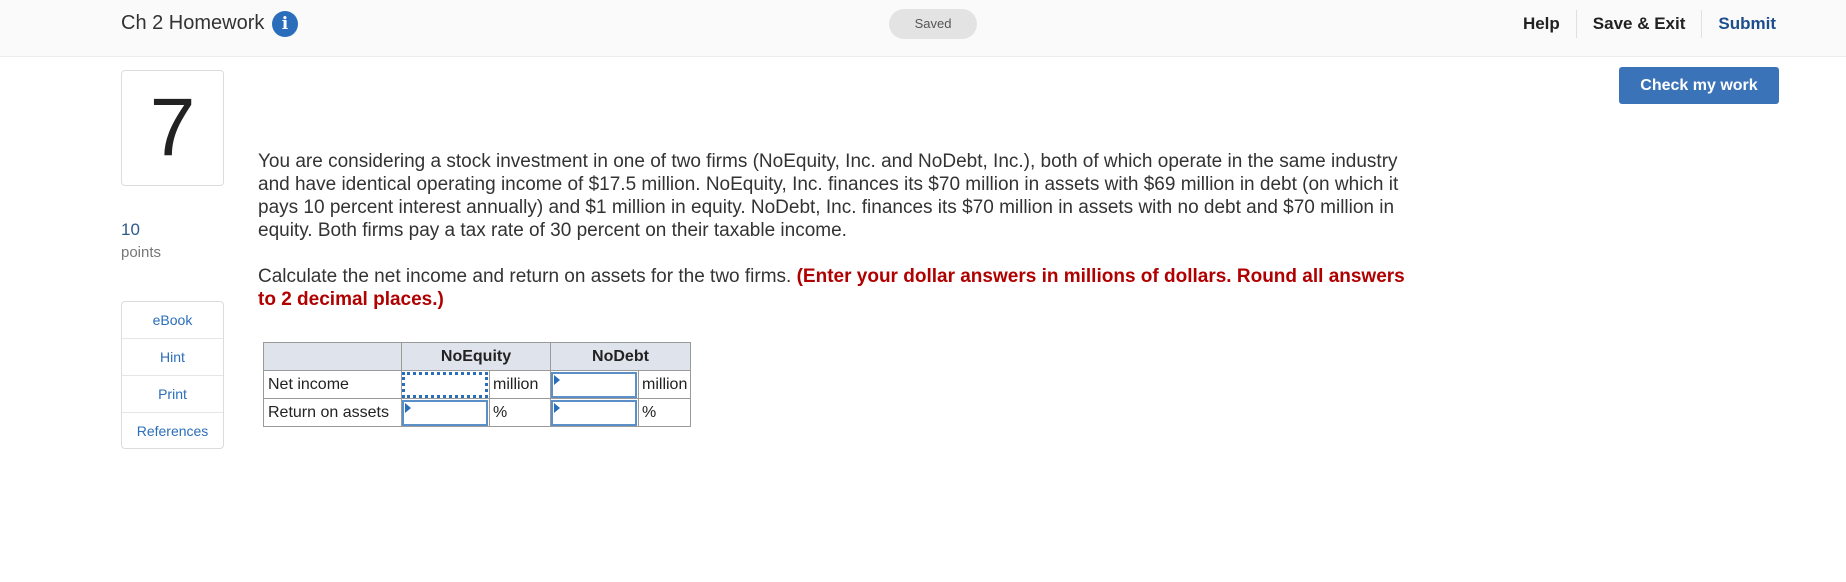  What do you see at coordinates (172, 394) in the screenshot?
I see `print-link: Print` at bounding box center [172, 394].